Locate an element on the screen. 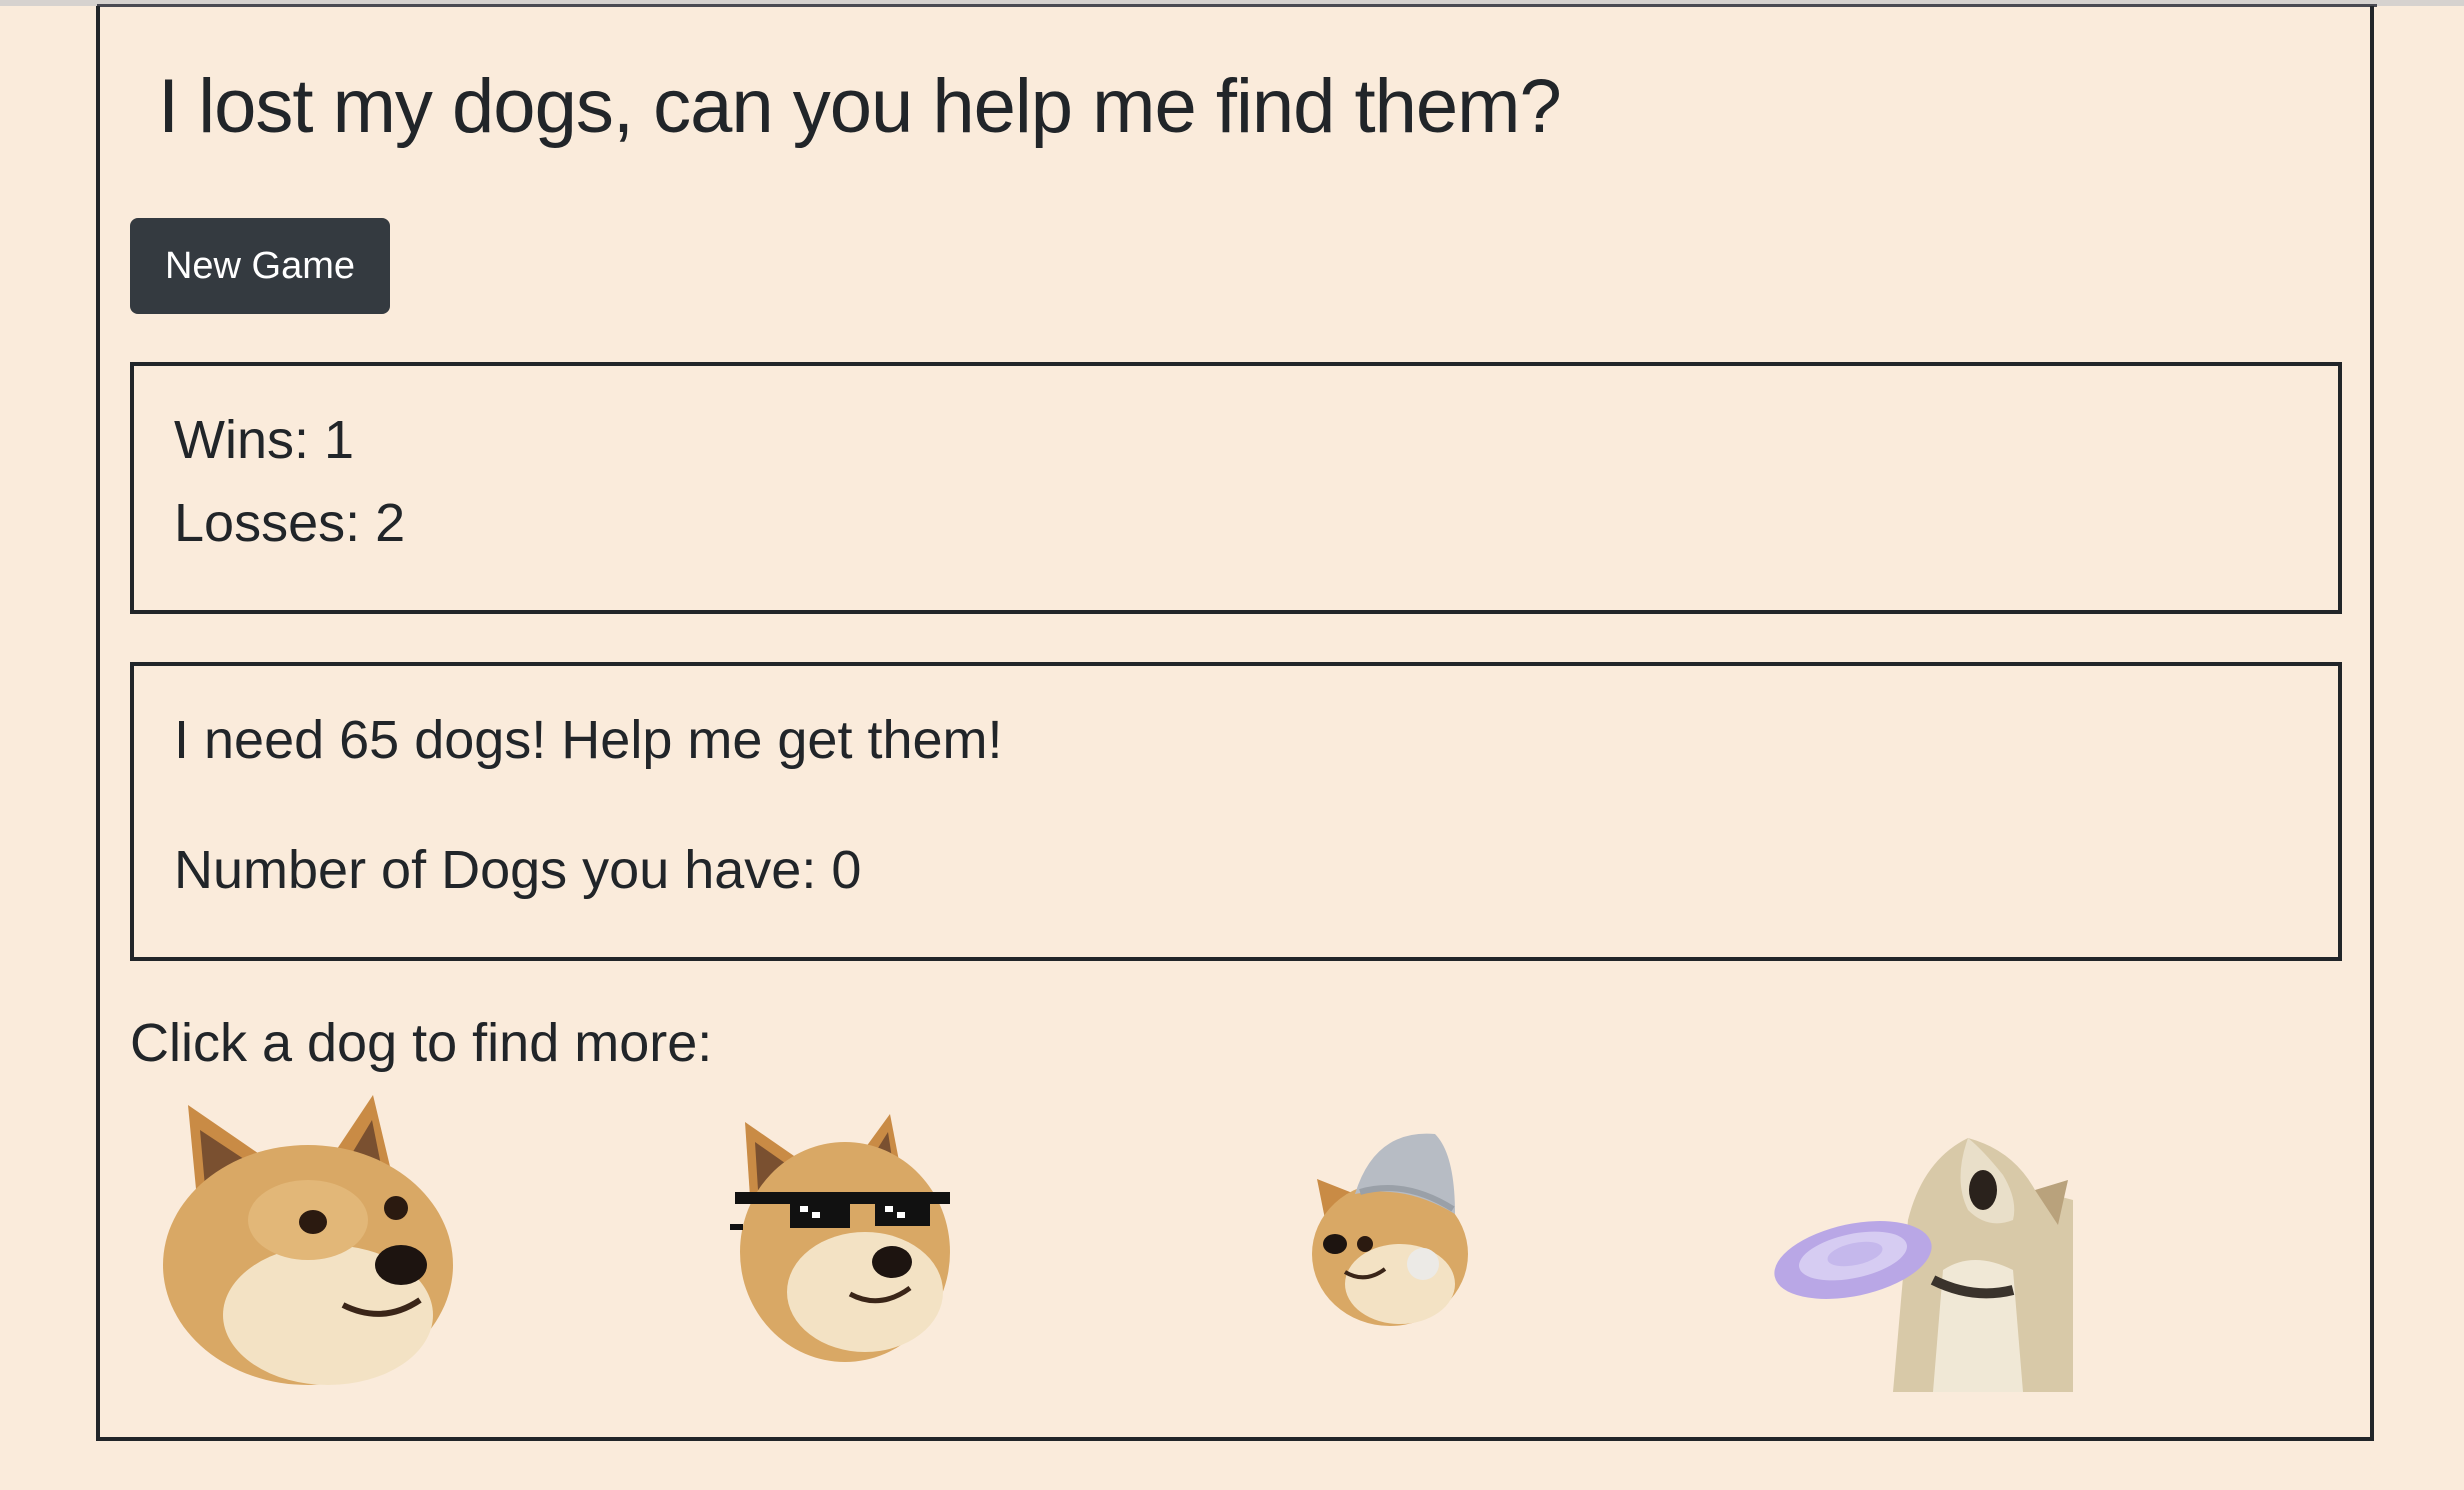 This screenshot has width=2464, height=1490. dog-button-doge-sunglasses is located at coordinates (845, 1242).